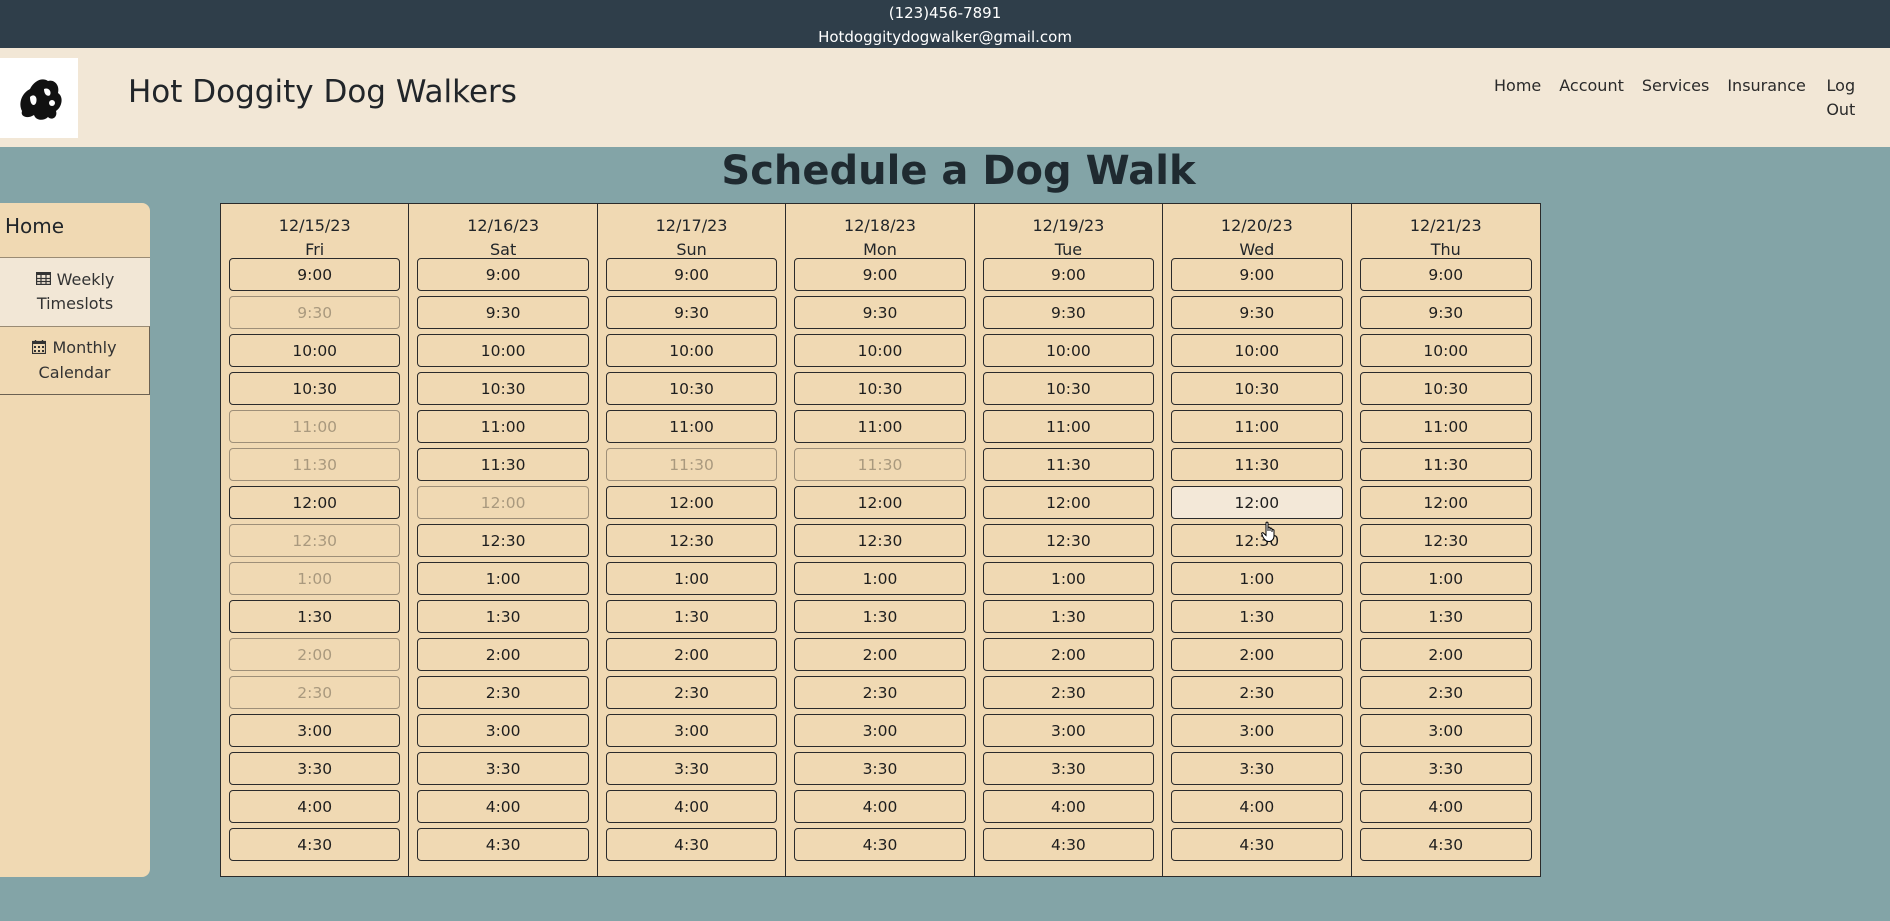 The image size is (1890, 921). What do you see at coordinates (1517, 98) in the screenshot?
I see `nav-home: Home` at bounding box center [1517, 98].